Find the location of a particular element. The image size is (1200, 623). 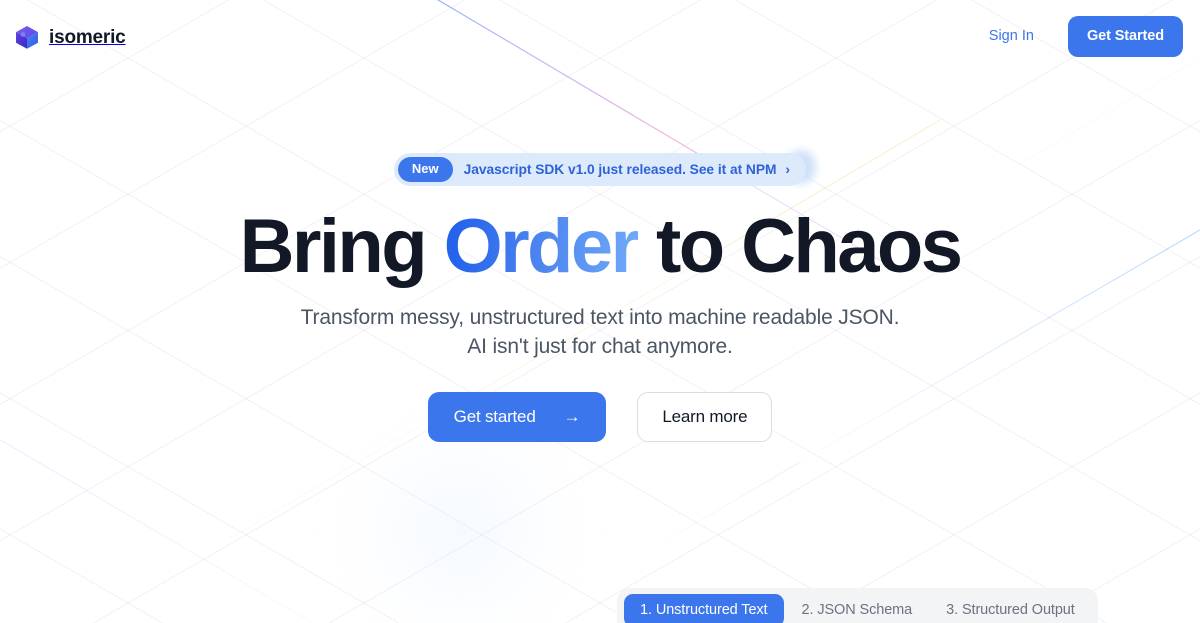

site-header: isomeric Sign In Get Started is located at coordinates (600, 36).